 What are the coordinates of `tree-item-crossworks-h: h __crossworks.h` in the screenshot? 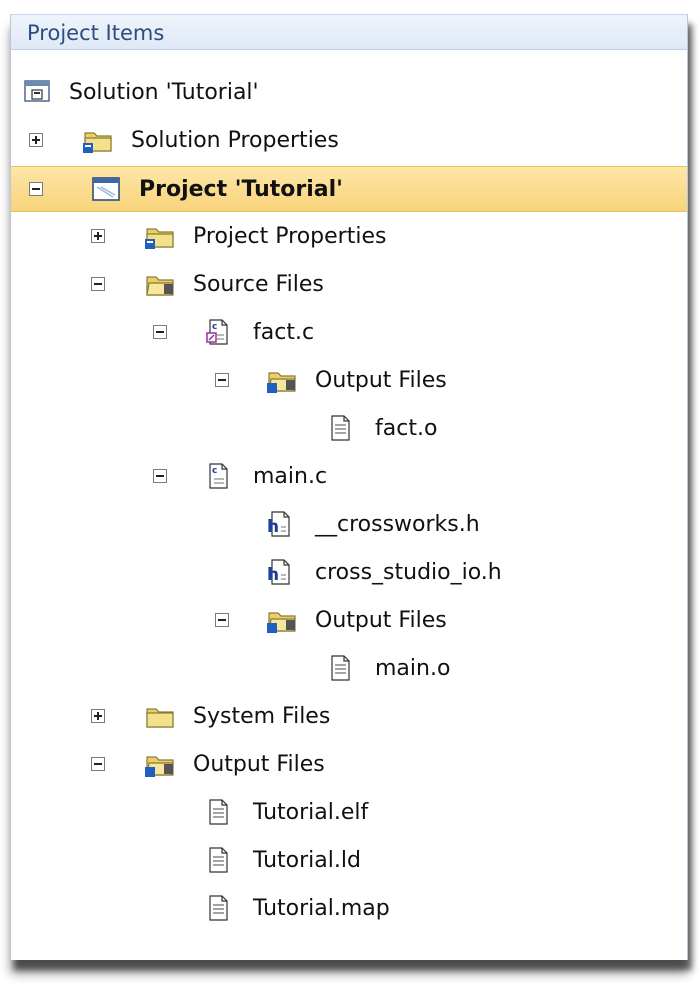 It's located at (349, 525).